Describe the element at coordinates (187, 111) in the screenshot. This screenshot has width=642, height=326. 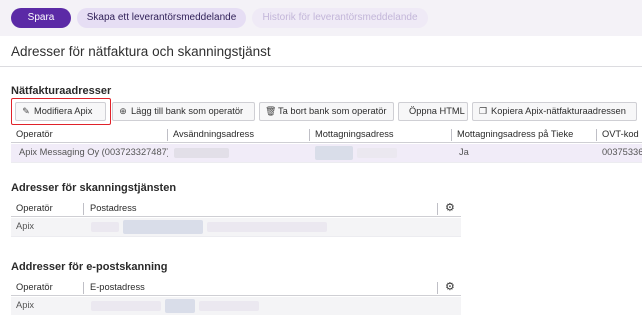
I see `add-bank-label: Lägg till bank som operatör` at that location.